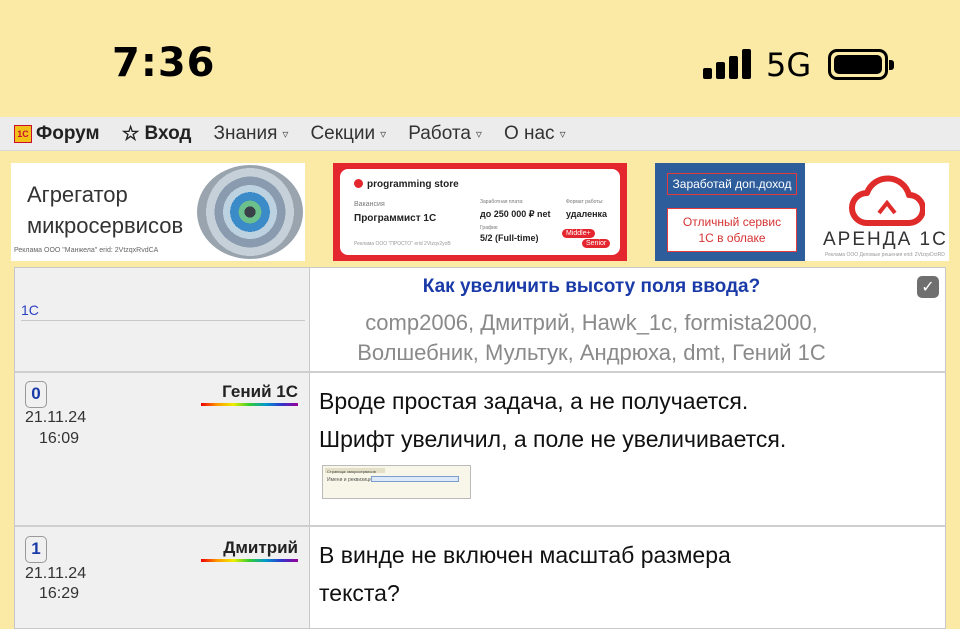  Describe the element at coordinates (732, 230) in the screenshot. I see `ad3-service-button: Отличный сервис 1С в облаке` at that location.